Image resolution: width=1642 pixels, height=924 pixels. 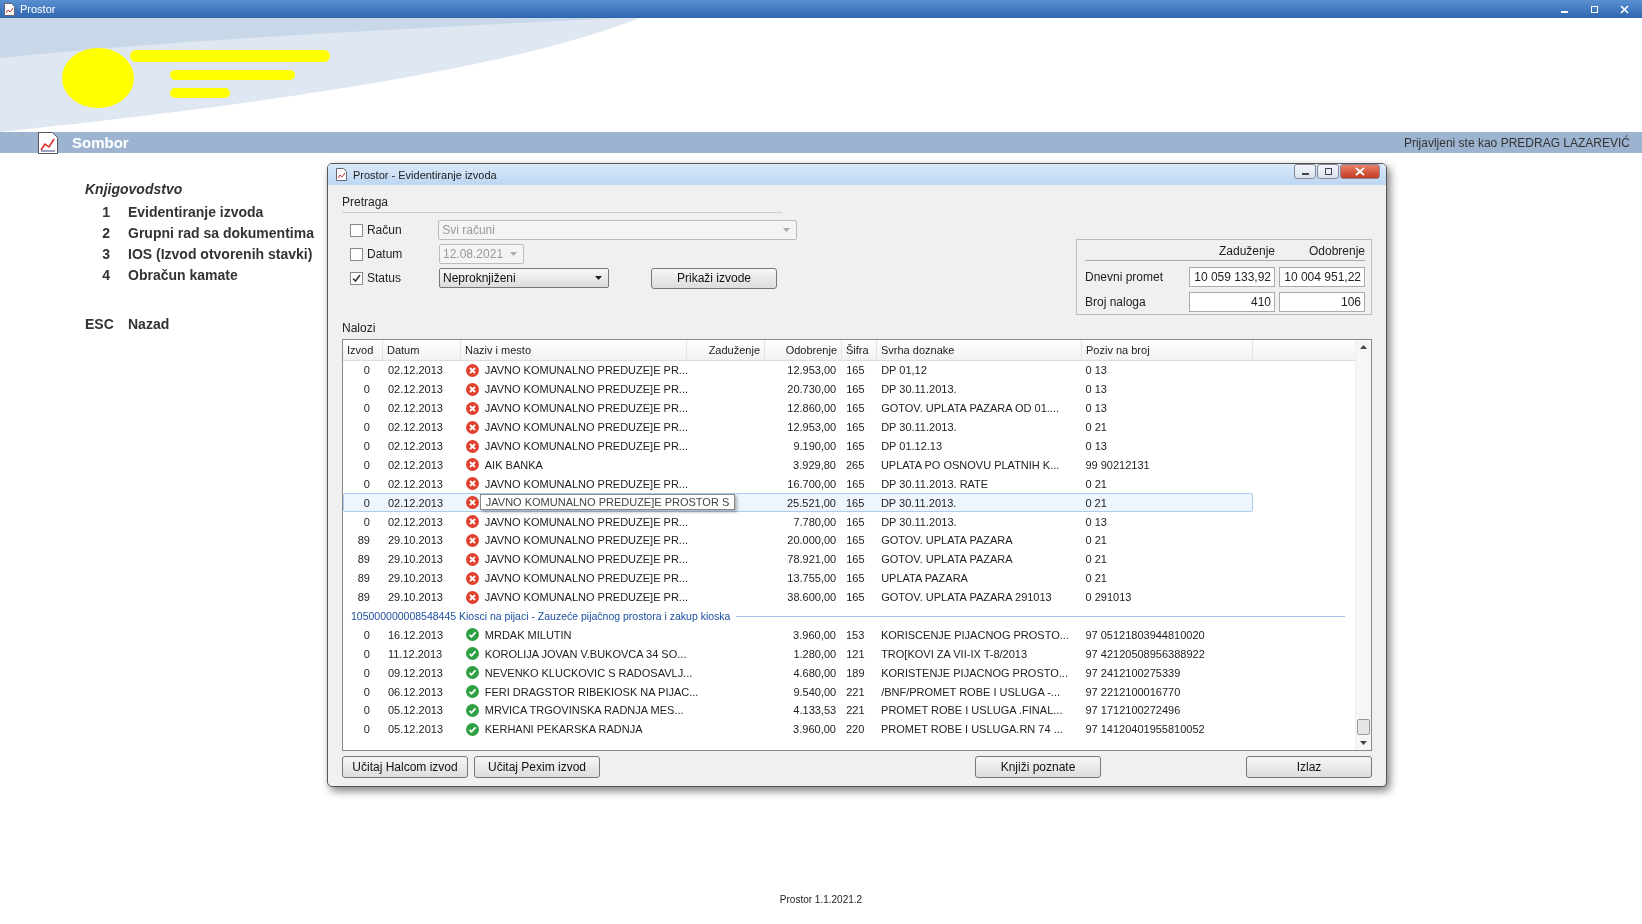 What do you see at coordinates (812, 408) in the screenshot?
I see `table-cell-text: 12.860,00` at bounding box center [812, 408].